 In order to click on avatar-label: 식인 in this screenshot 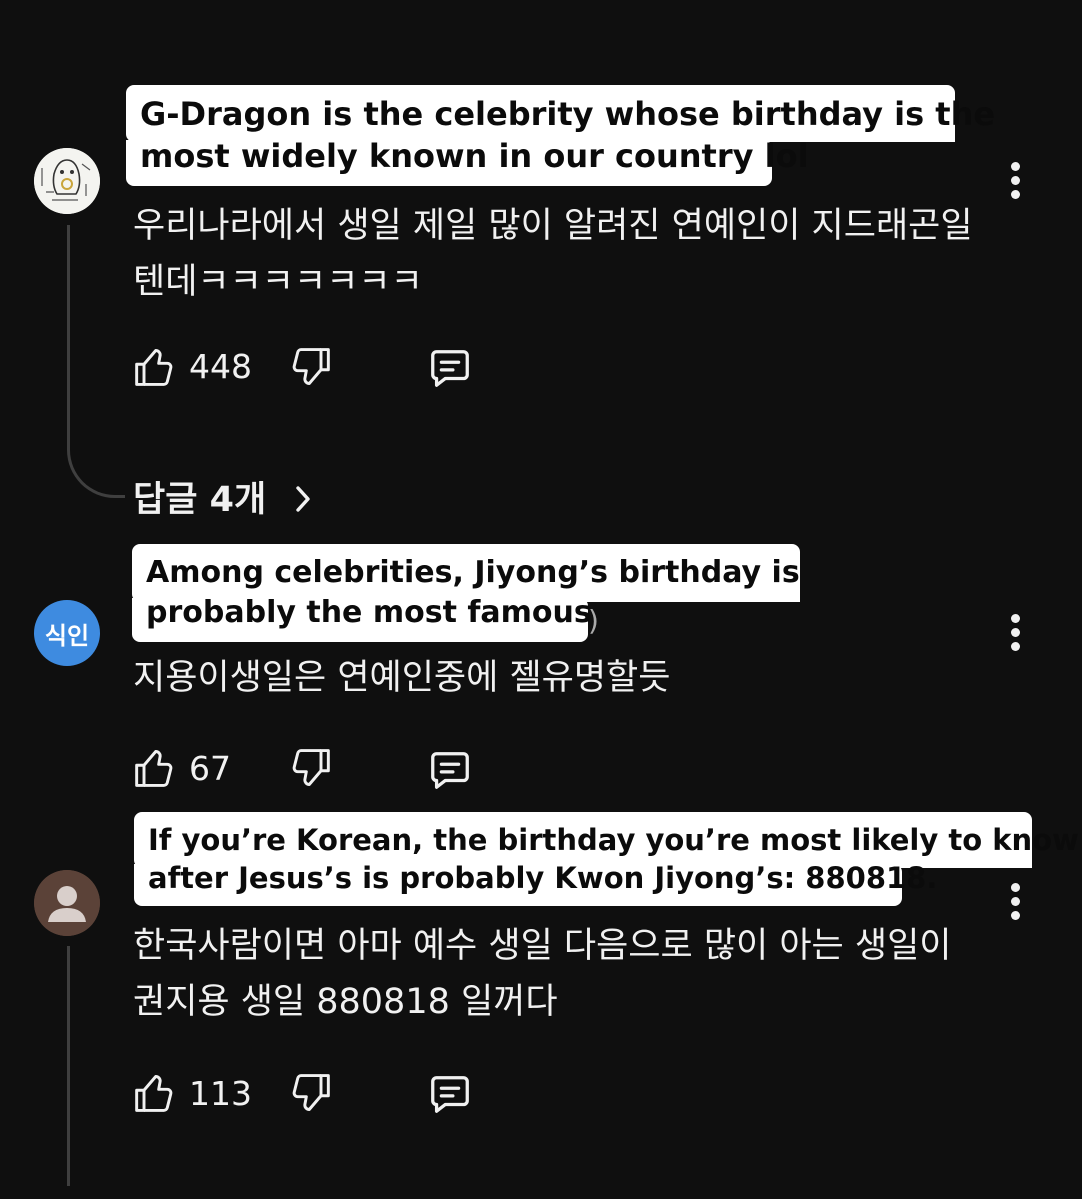, I will do `click(67, 635)`.